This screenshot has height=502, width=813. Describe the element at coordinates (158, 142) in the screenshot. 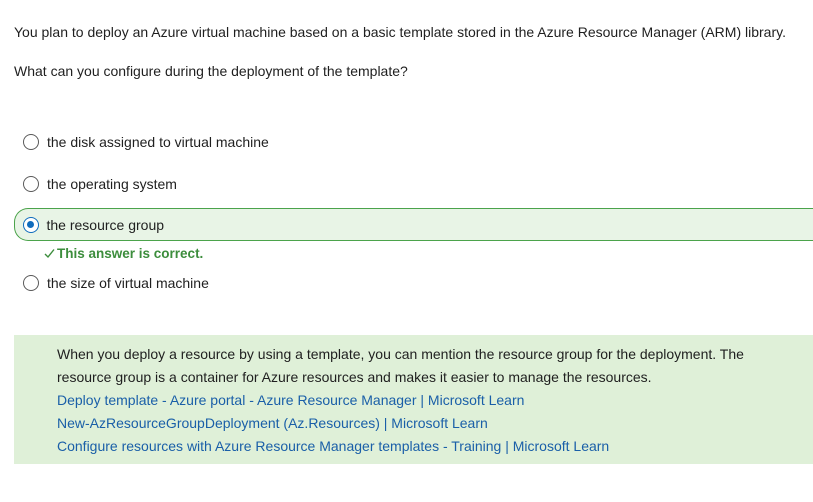

I see `answer-option-label: the disk assigned to virtual machine` at that location.